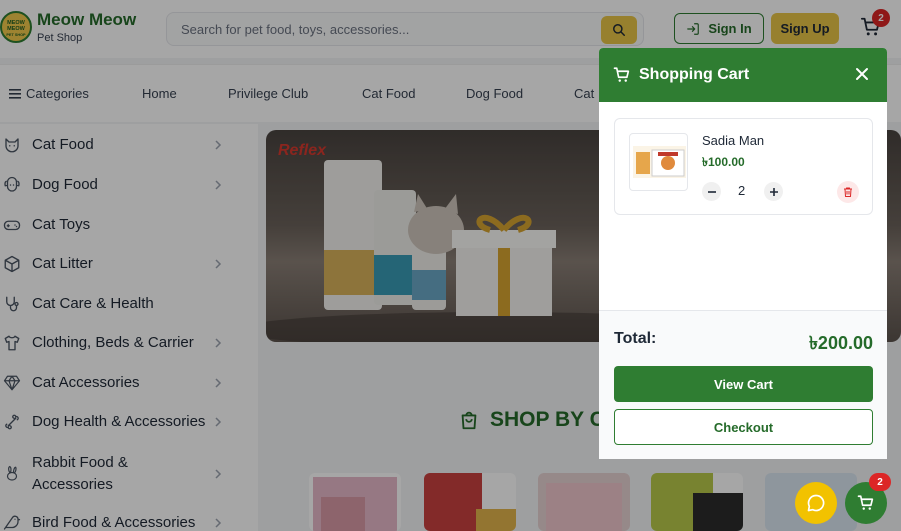  What do you see at coordinates (880, 482) in the screenshot?
I see `floating-cart-badge: 2` at bounding box center [880, 482].